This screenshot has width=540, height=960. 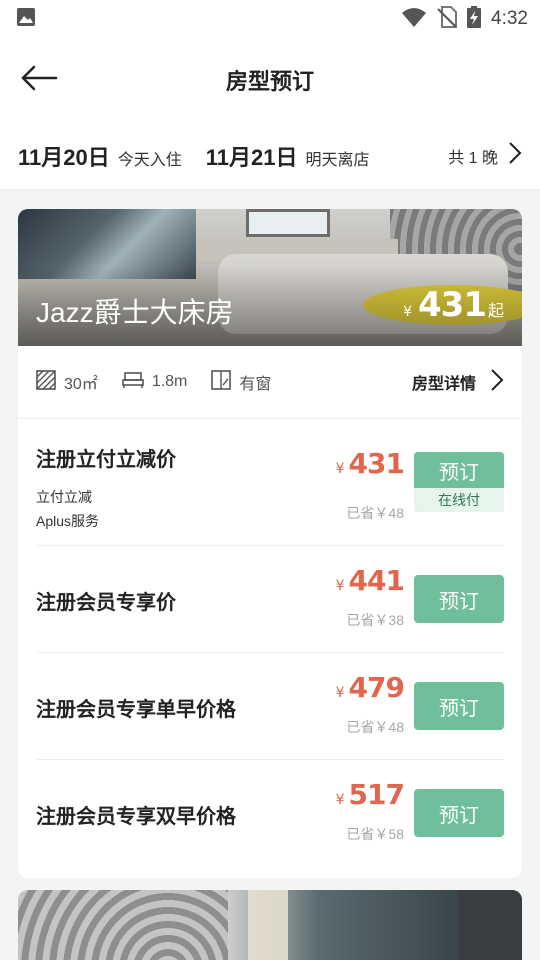 I want to click on rate-saved: 已省￥58, so click(x=375, y=834).